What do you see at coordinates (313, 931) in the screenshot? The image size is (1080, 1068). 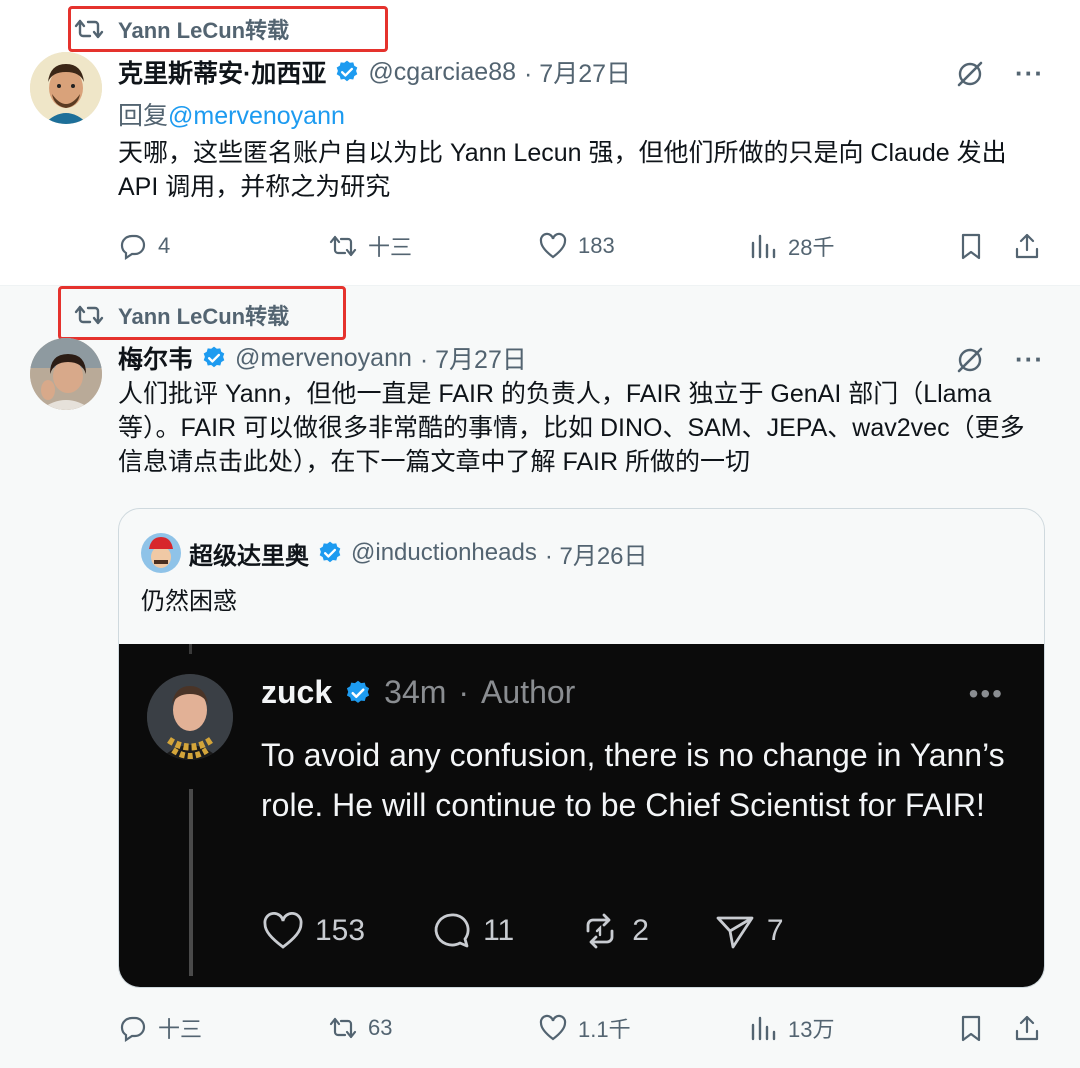 I see `screenshot-like: 153` at bounding box center [313, 931].